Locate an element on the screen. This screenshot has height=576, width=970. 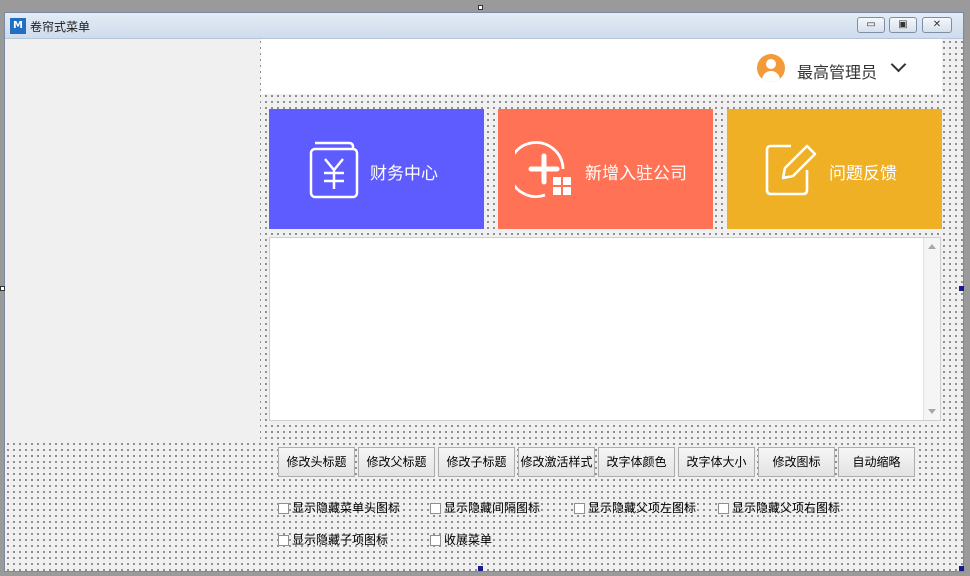
chevron-down-icon is located at coordinates (898, 64).